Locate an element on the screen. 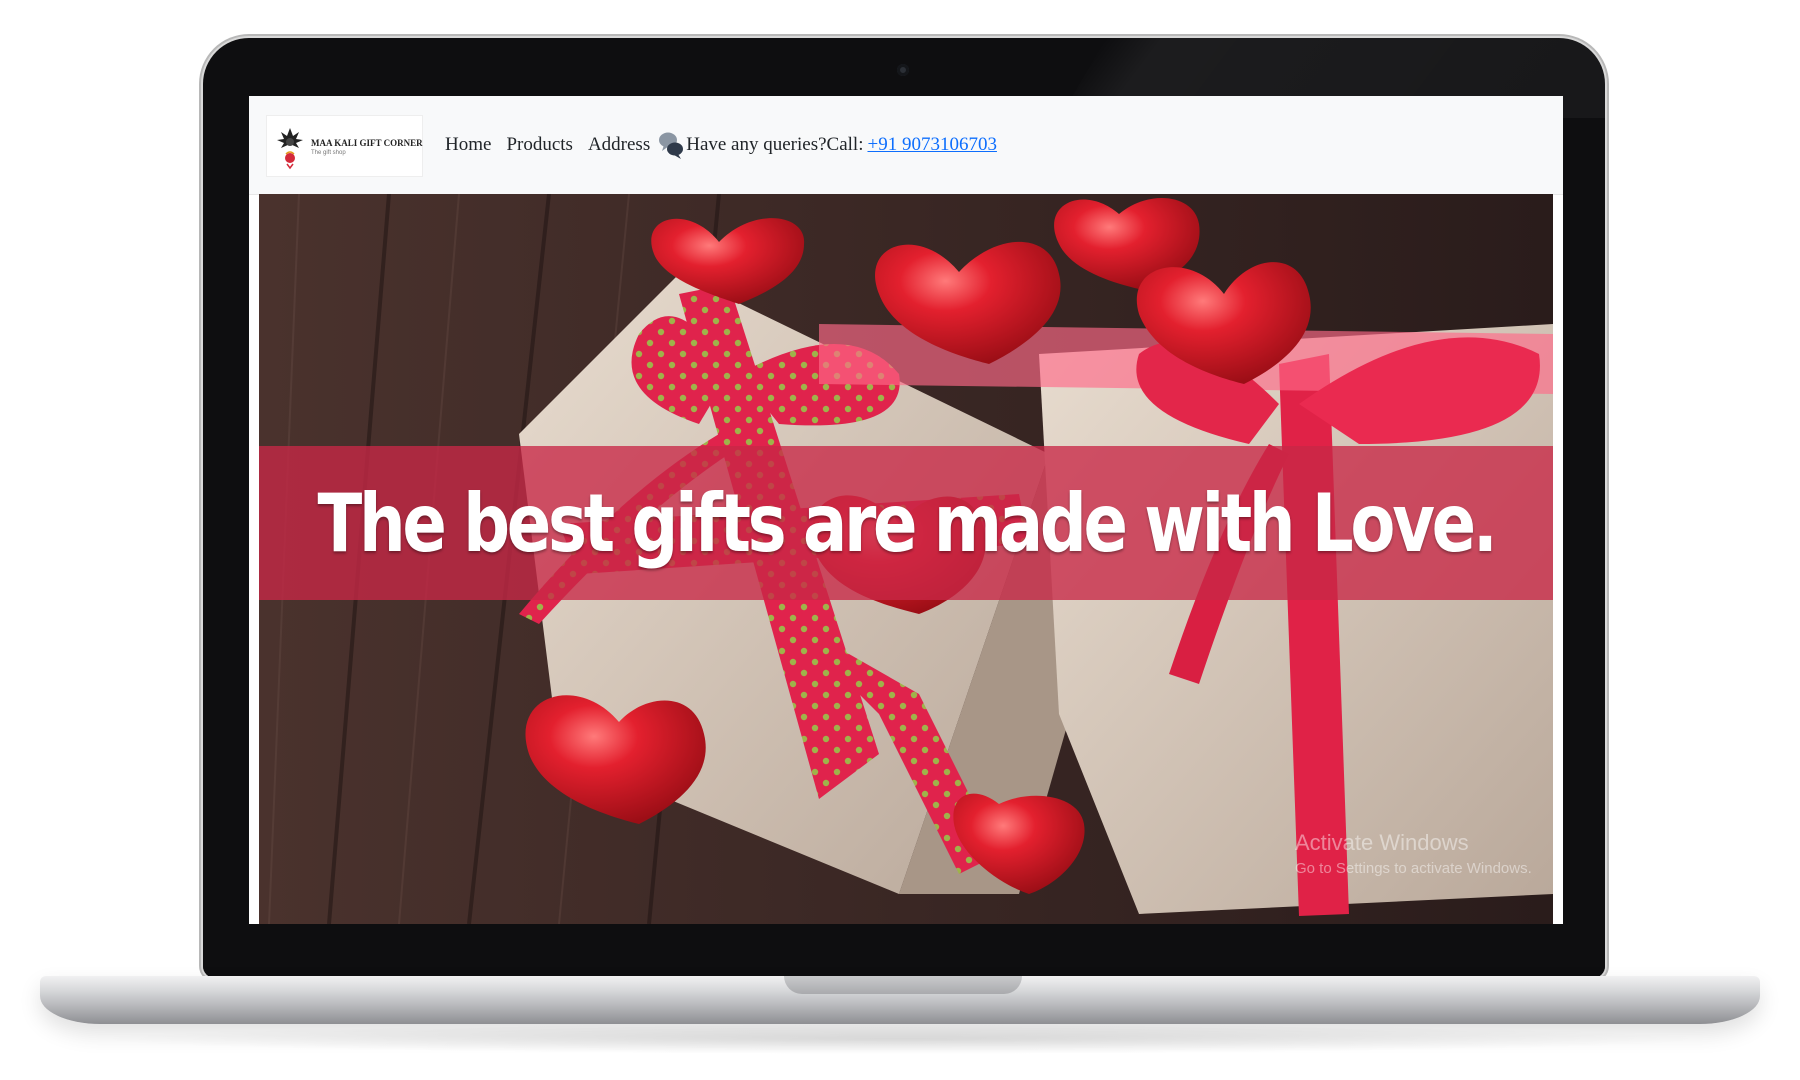 The image size is (1800, 1080). nav-link-home: Home is located at coordinates (468, 145).